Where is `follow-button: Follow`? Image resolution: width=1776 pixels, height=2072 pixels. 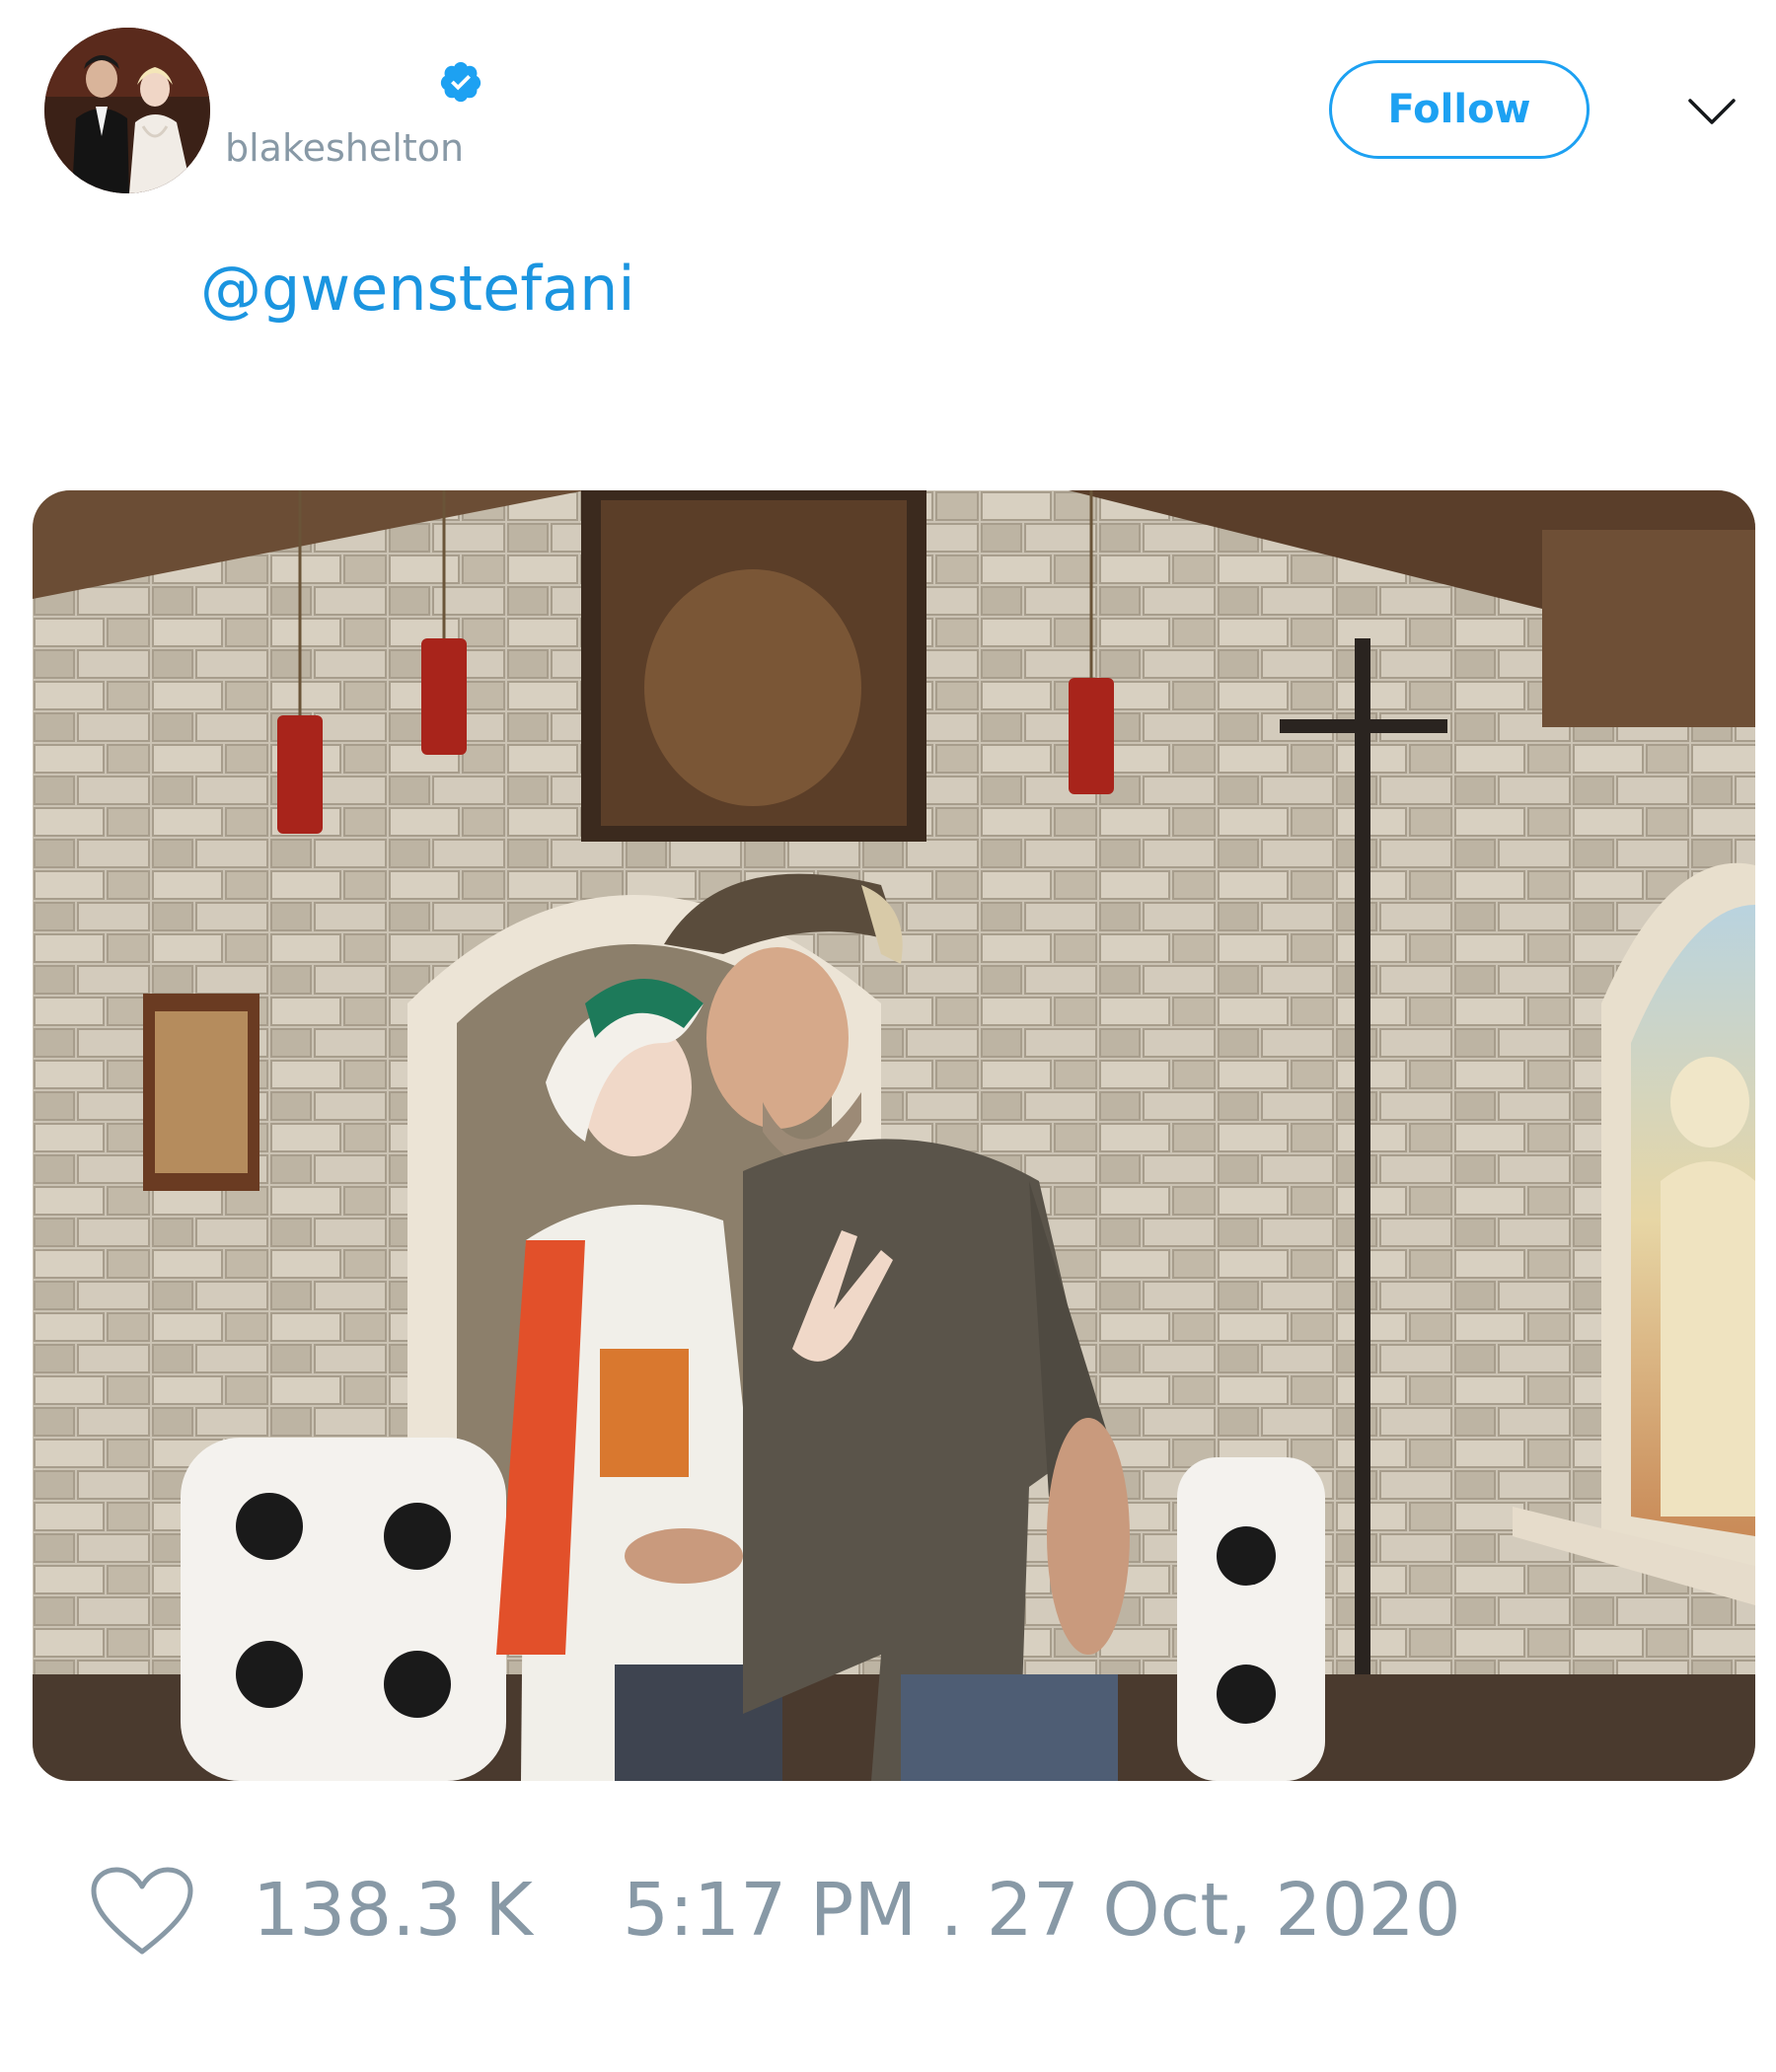
follow-button: Follow is located at coordinates (1460, 110).